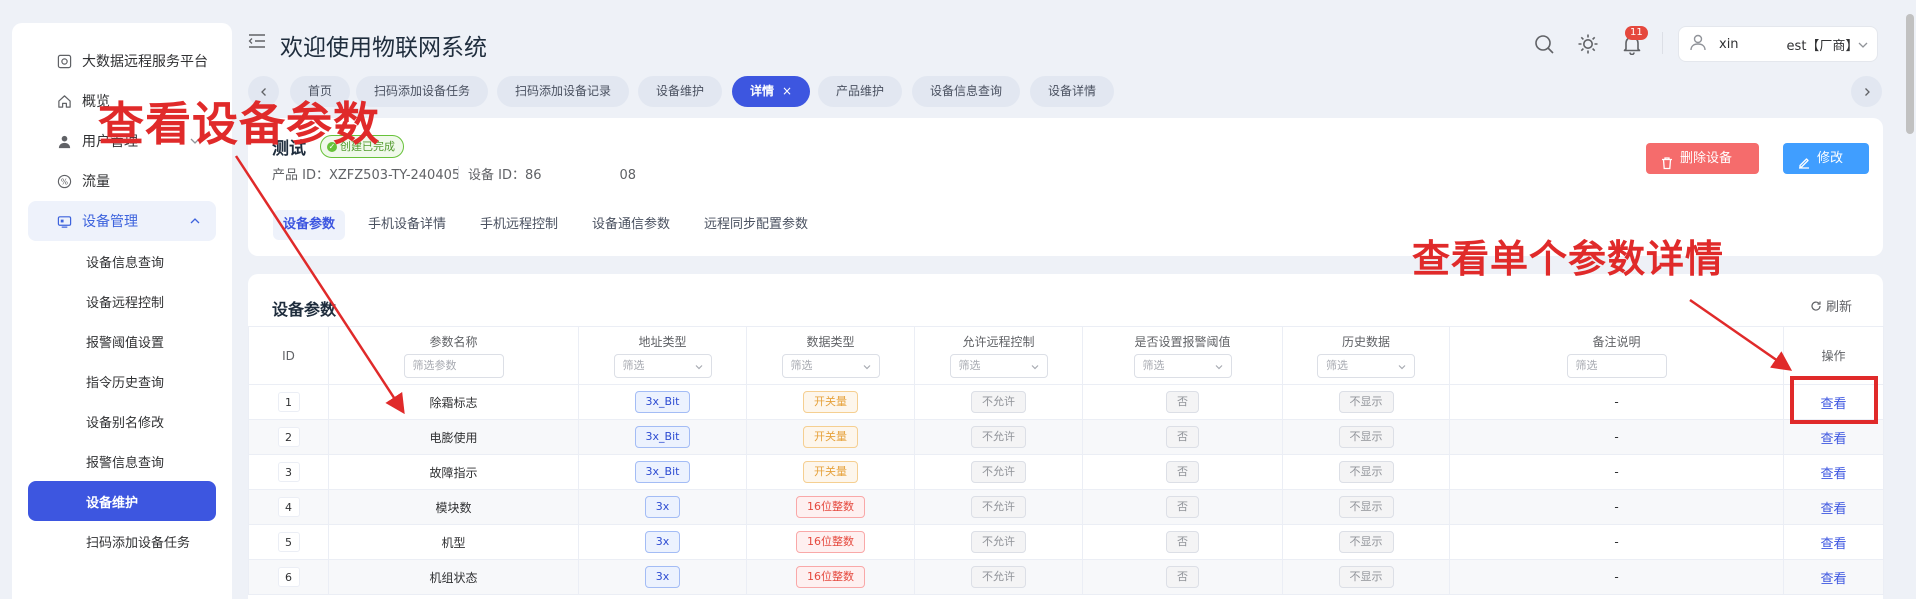  What do you see at coordinates (1741, 334) in the screenshot?
I see `arrow-to-view-link` at bounding box center [1741, 334].